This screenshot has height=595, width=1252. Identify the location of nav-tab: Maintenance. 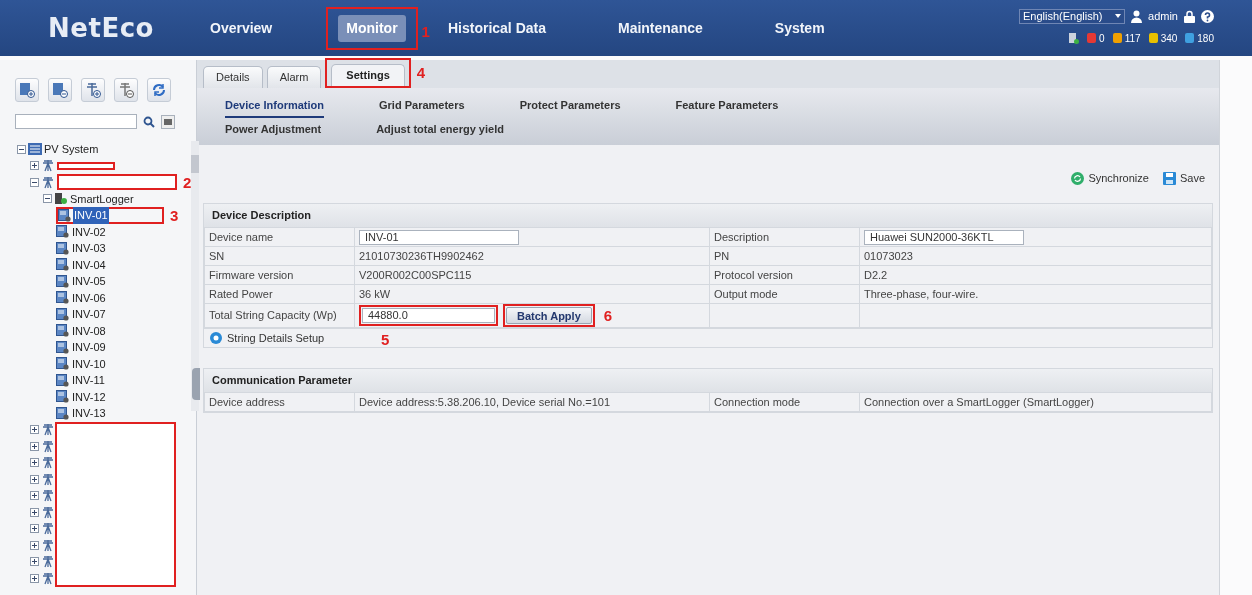
(660, 28).